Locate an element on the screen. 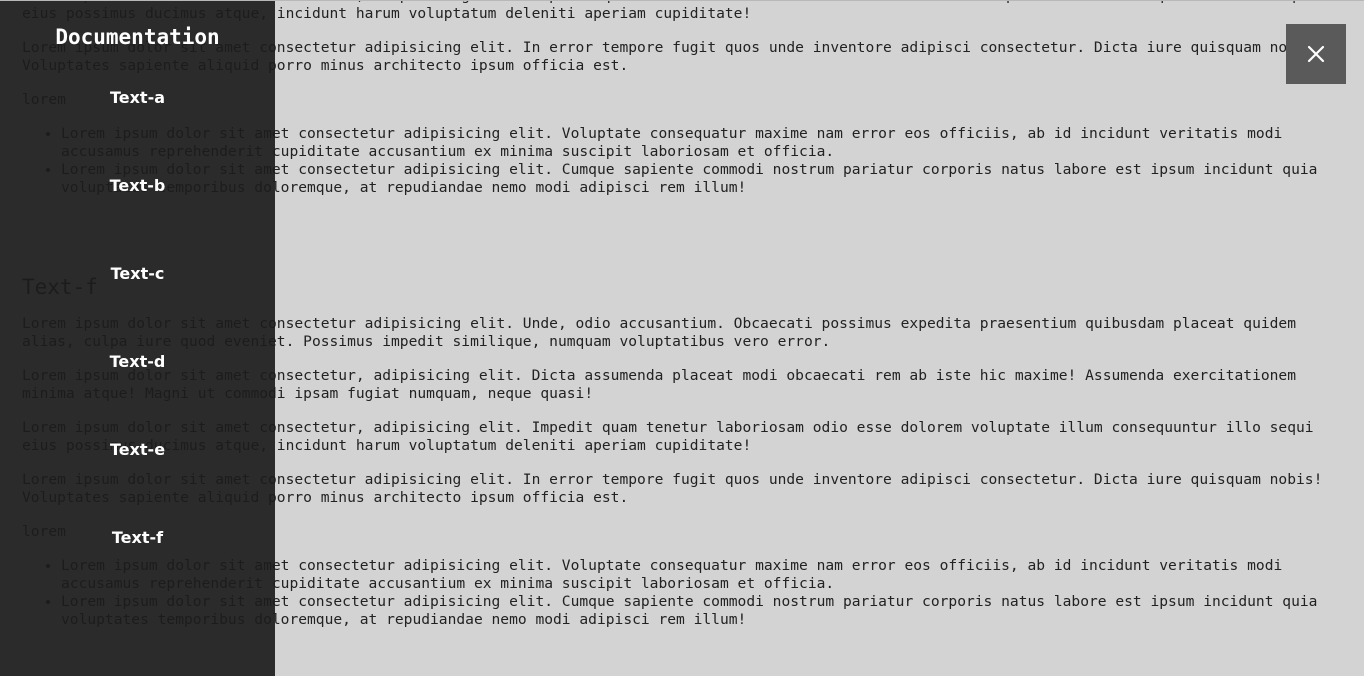 Image resolution: width=1364 pixels, height=676 pixels. close-button is located at coordinates (1316, 54).